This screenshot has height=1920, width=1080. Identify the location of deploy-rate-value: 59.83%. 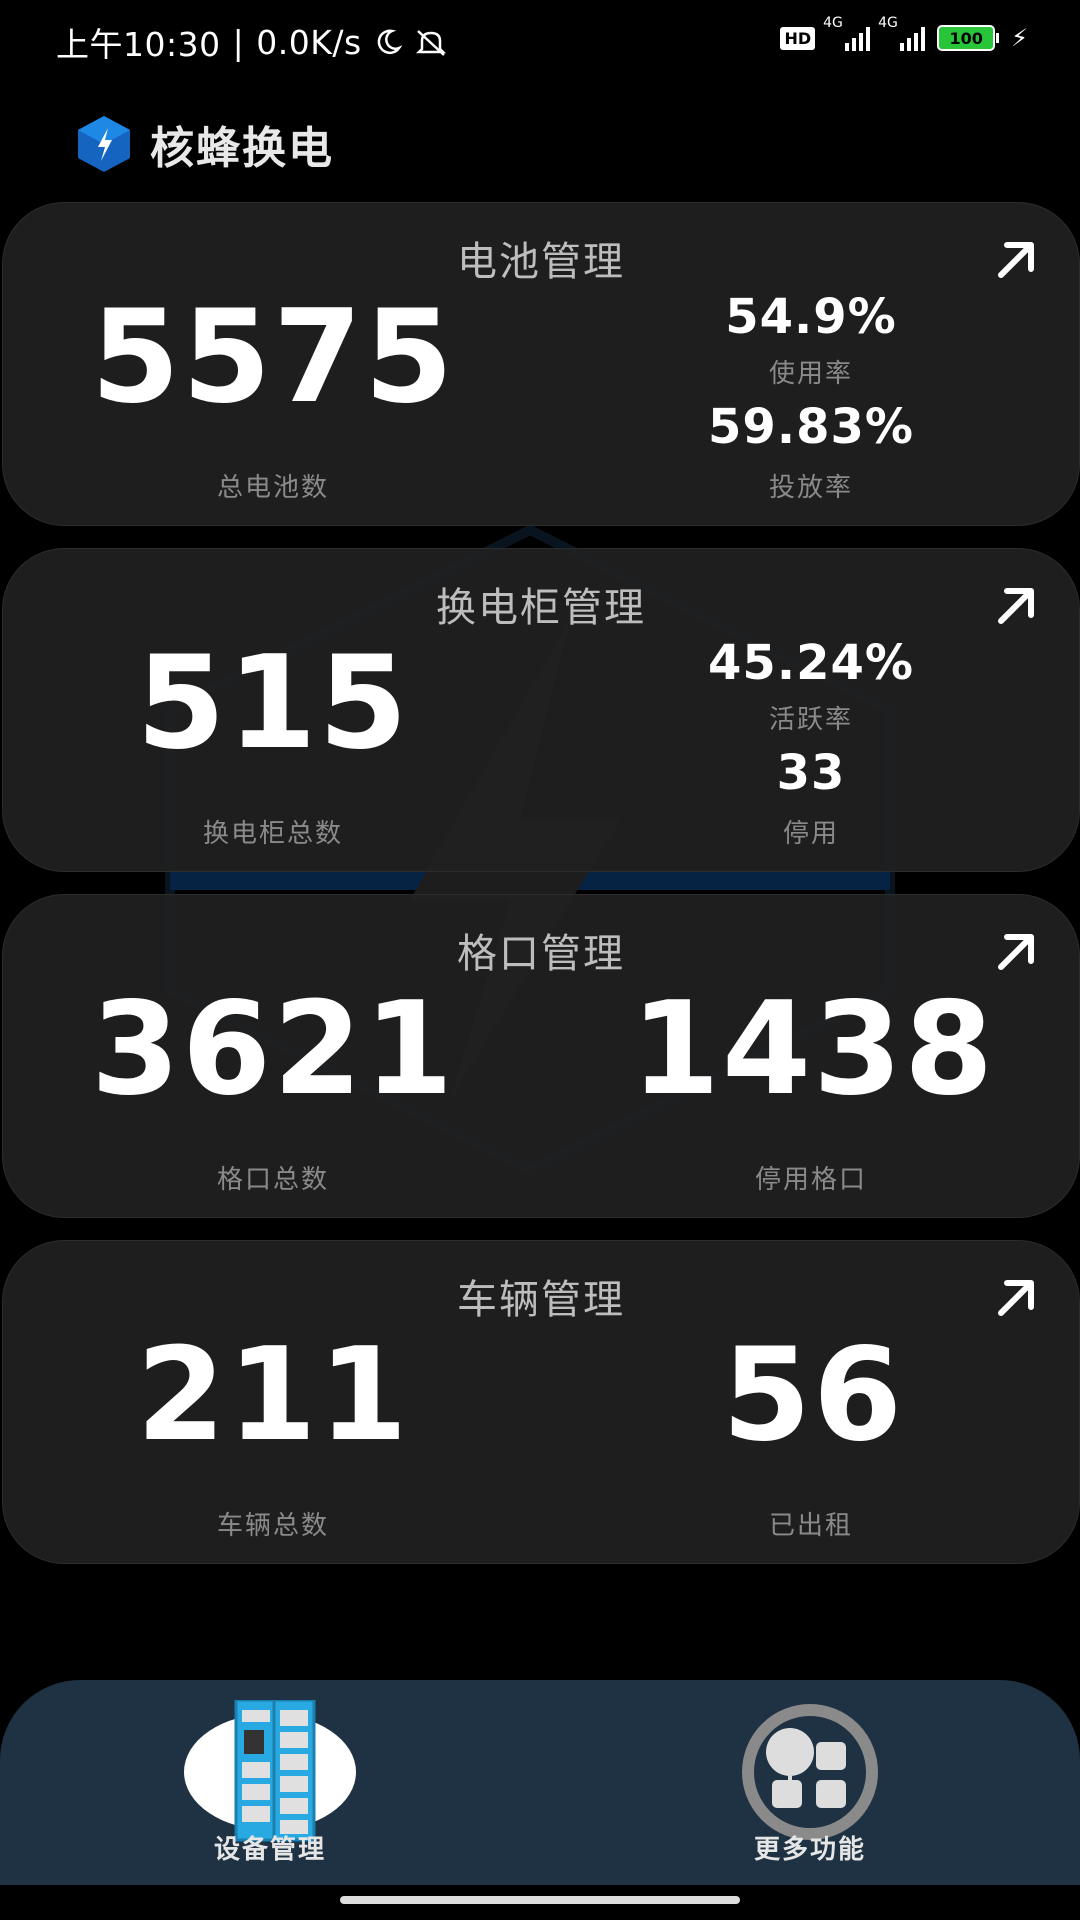
(811, 427).